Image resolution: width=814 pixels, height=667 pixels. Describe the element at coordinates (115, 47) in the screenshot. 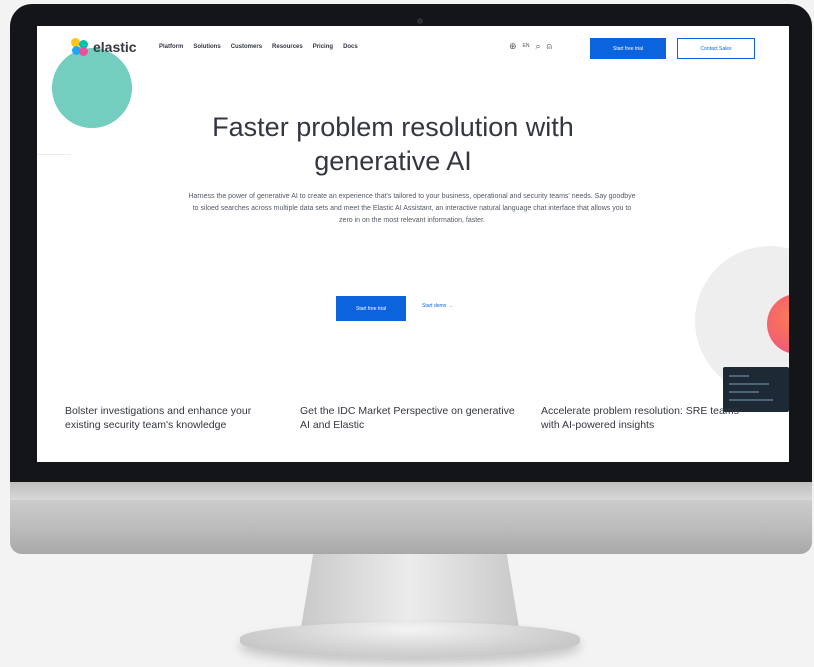

I see `logo-text: elastic` at that location.